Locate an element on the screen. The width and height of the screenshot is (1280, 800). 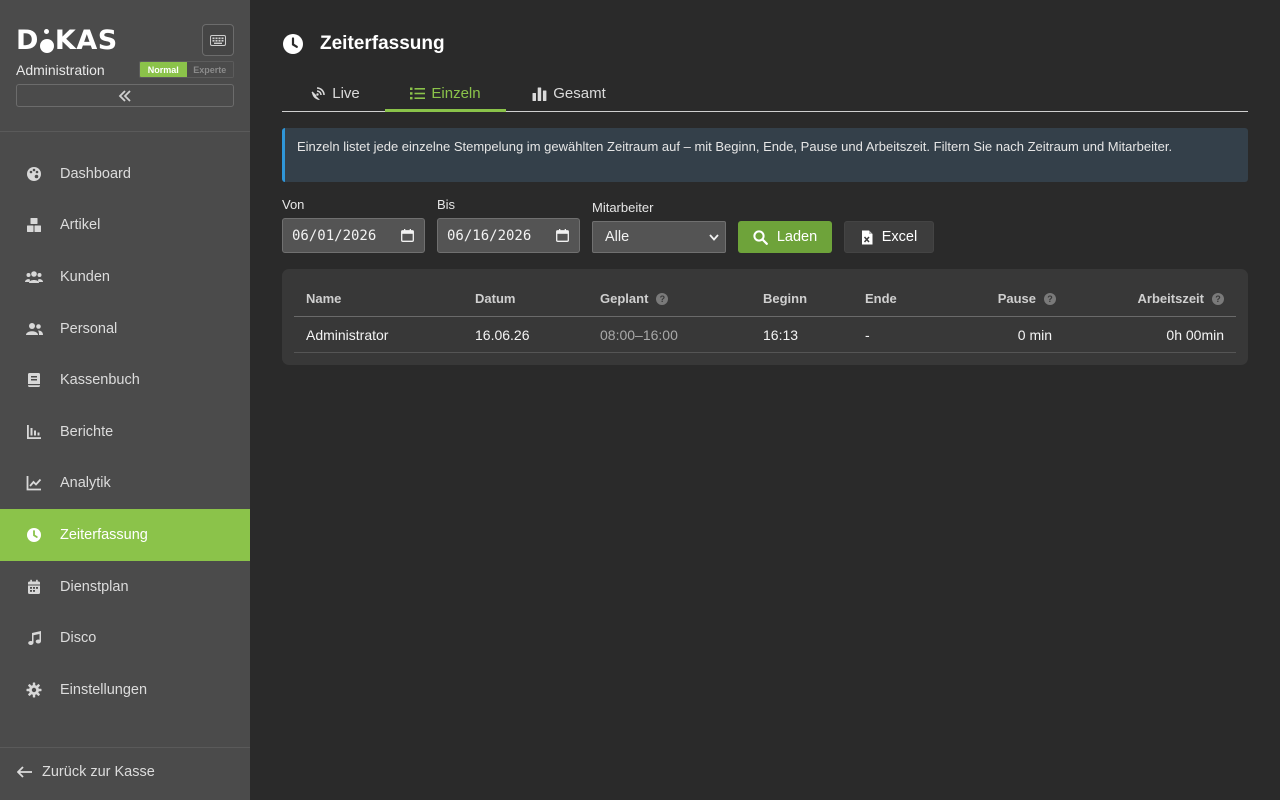
keyboard-icon is located at coordinates (218, 40).